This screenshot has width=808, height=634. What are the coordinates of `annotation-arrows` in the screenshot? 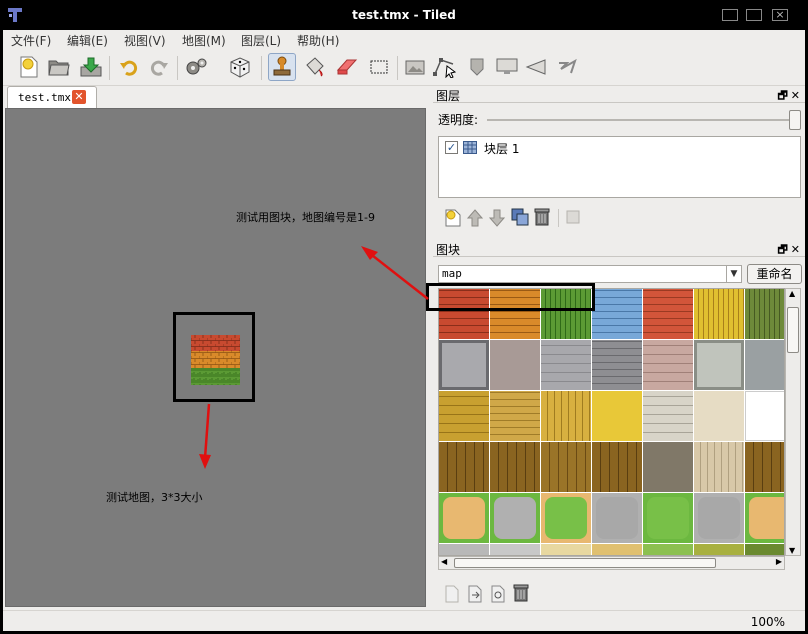 It's located at (314, 357).